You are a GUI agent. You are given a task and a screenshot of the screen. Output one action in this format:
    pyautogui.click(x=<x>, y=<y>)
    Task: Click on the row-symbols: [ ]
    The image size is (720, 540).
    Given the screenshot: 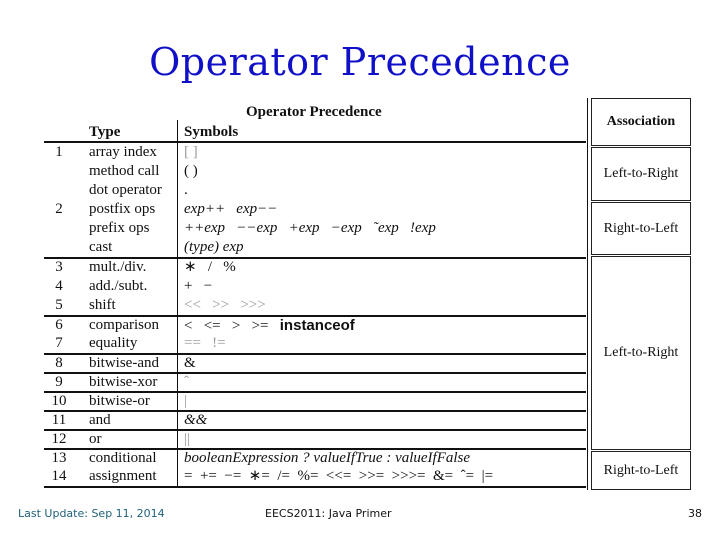 What is the action you would take?
    pyautogui.click(x=191, y=152)
    